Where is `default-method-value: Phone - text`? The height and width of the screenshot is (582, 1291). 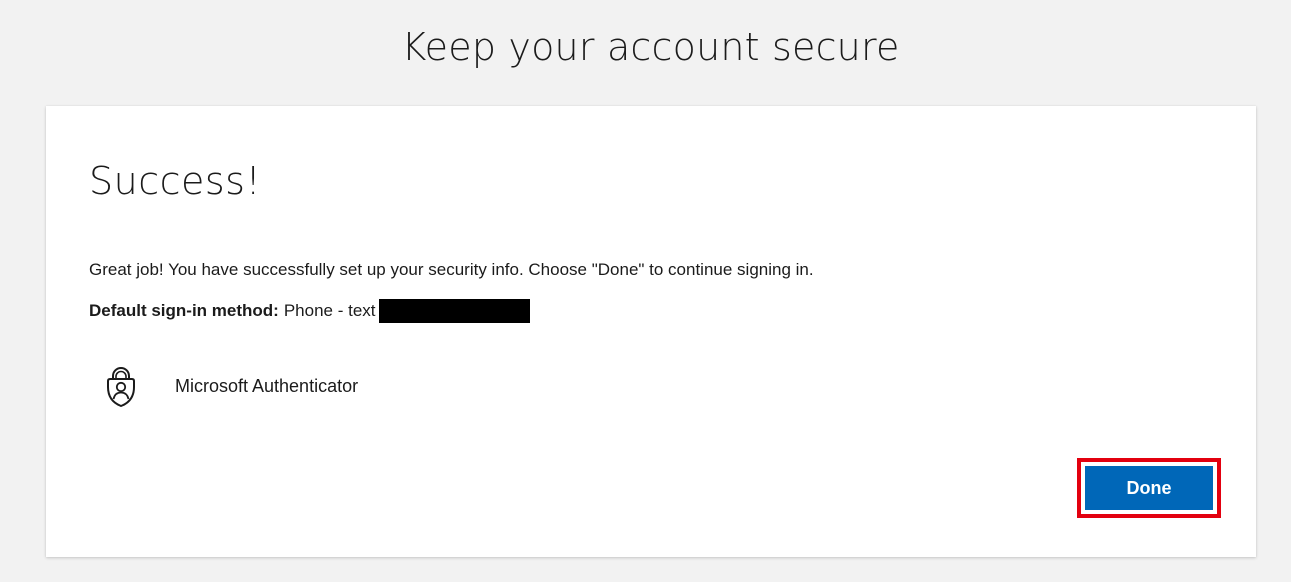 default-method-value: Phone - text is located at coordinates (329, 310).